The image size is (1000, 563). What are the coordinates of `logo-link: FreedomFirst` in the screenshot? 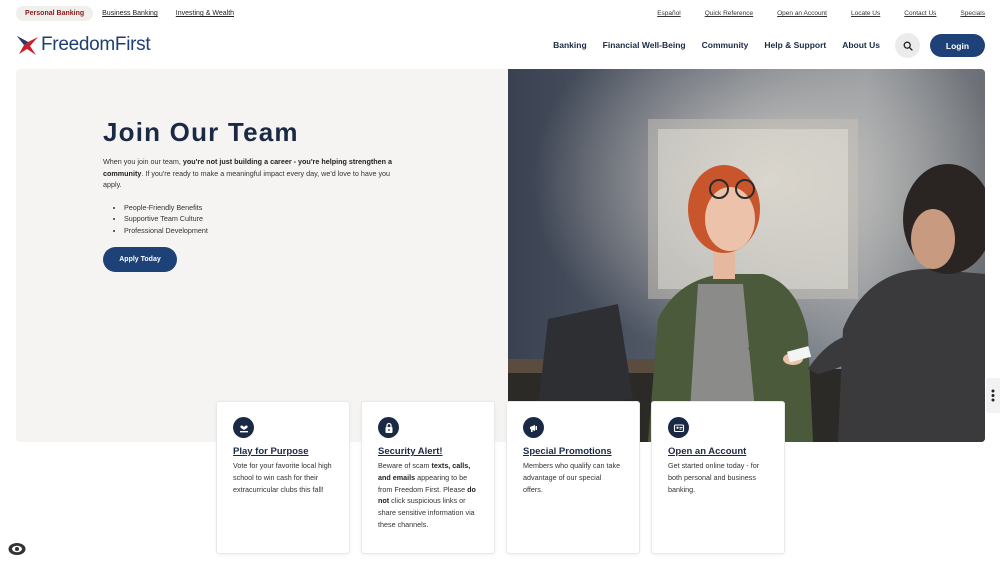 It's located at (83, 45).